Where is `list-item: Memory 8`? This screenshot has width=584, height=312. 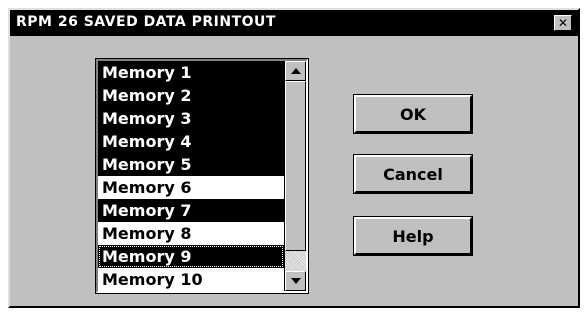
list-item: Memory 8 is located at coordinates (191, 233).